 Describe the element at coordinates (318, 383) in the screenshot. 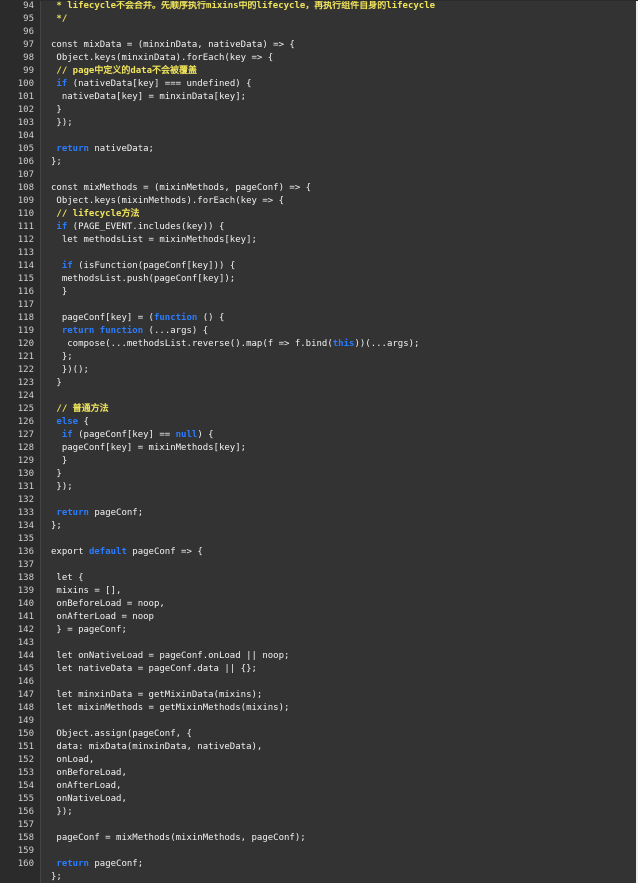

I see `code-line: 123 }` at that location.